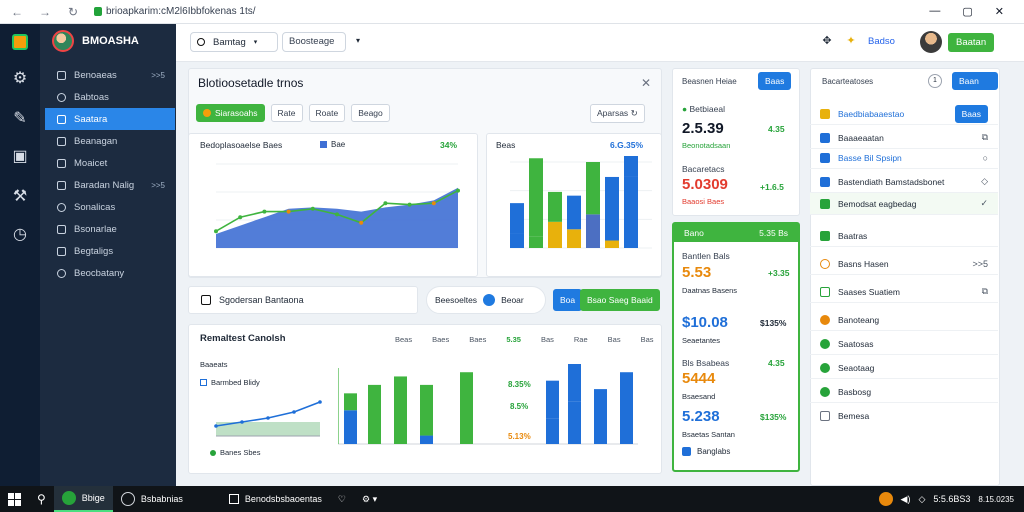 The height and width of the screenshot is (512, 1024). Describe the element at coordinates (620, 300) in the screenshot. I see `filter-green-button: Bsao Saeg Baaid` at that location.